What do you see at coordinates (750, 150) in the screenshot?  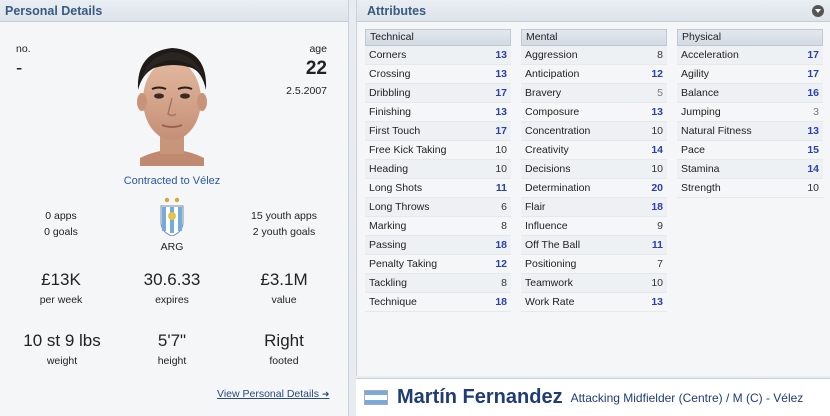 I see `physical-attribute-row: Pace 15` at bounding box center [750, 150].